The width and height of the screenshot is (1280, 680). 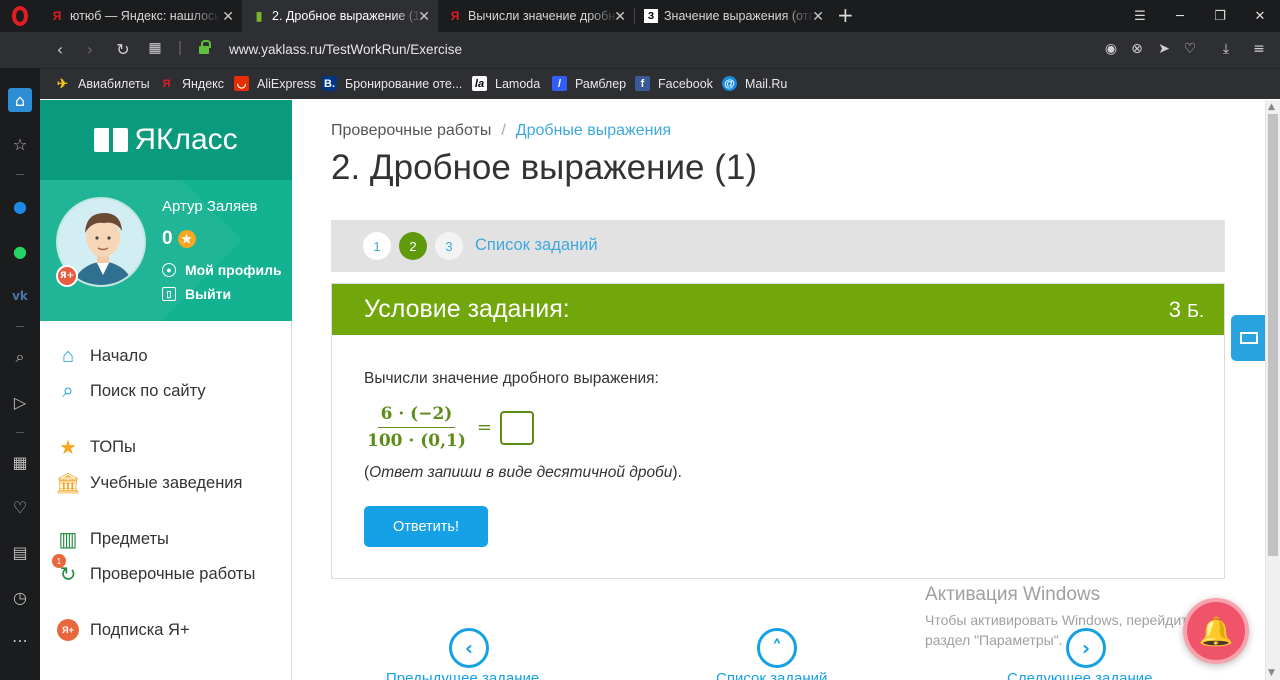 I want to click on sidebar-divider, so click(x=20, y=326).